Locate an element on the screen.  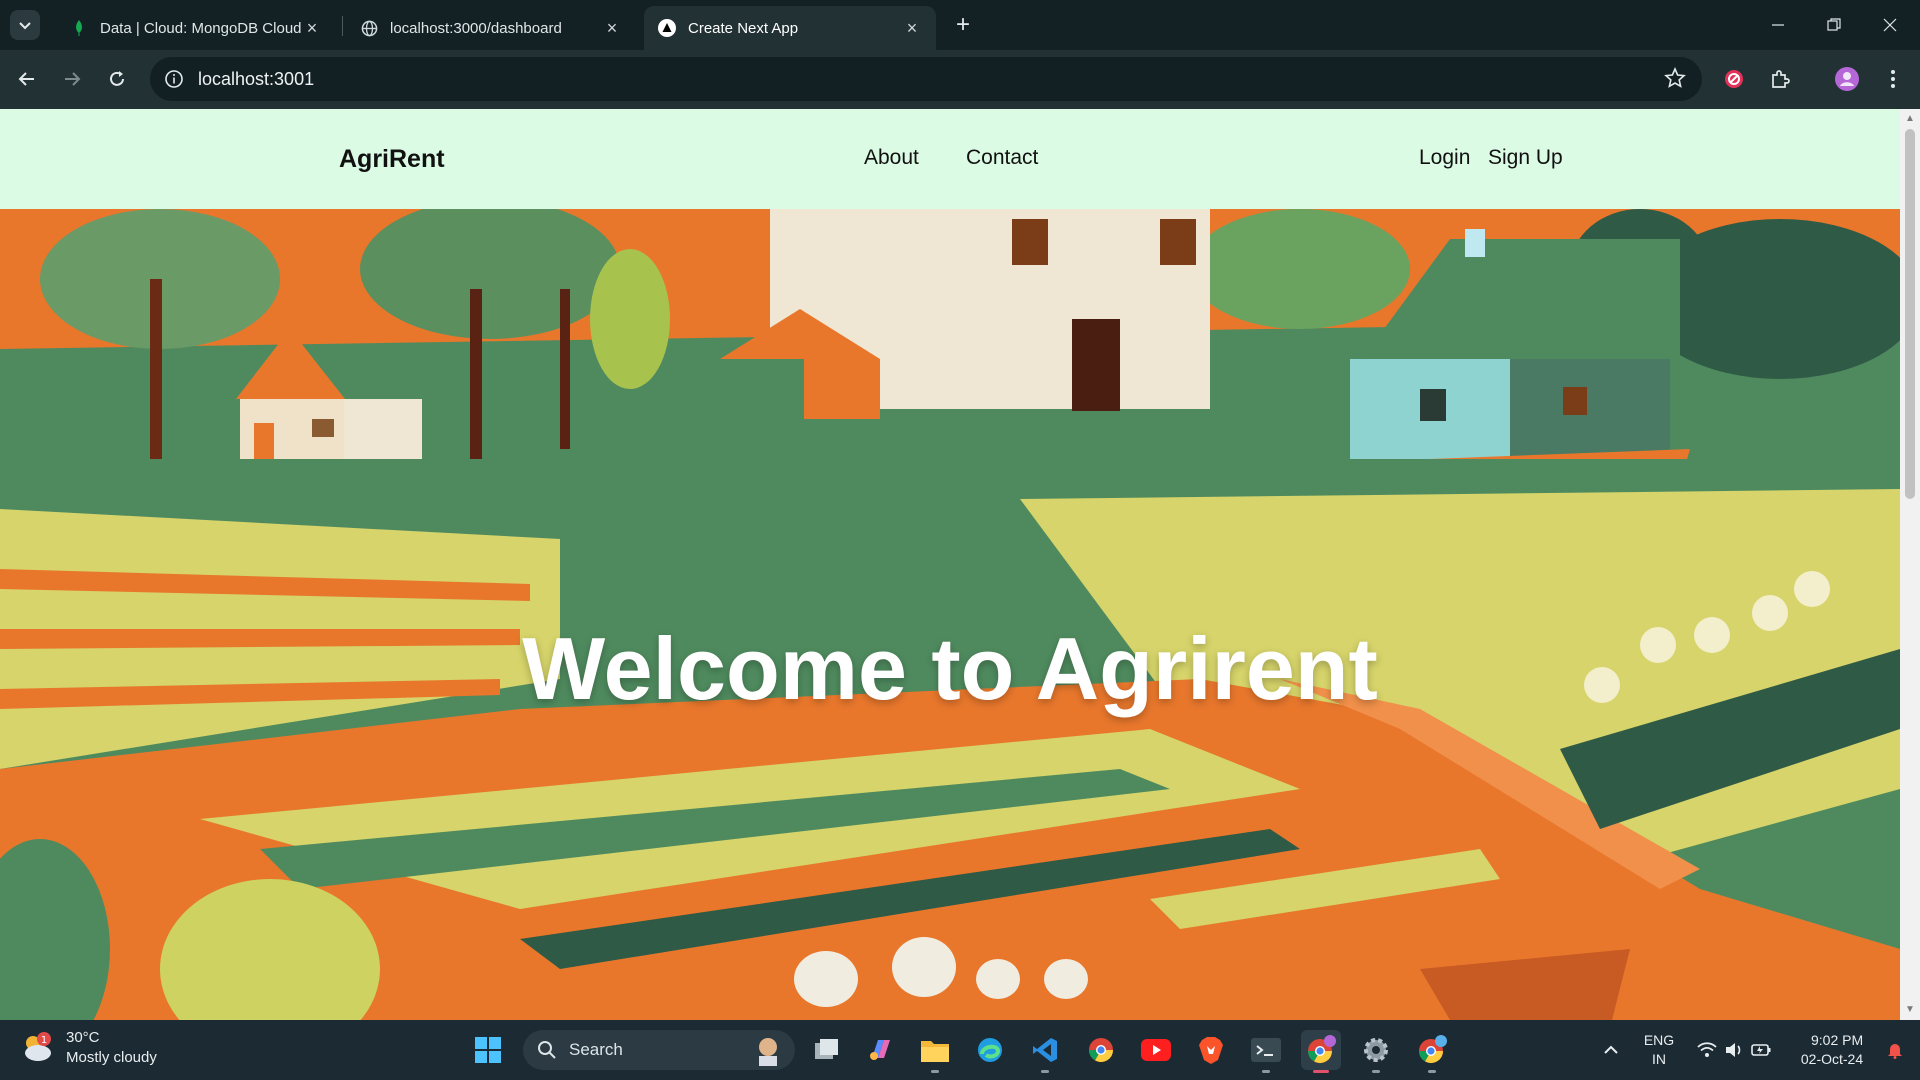
terminal-icon is located at coordinates (1266, 1050).